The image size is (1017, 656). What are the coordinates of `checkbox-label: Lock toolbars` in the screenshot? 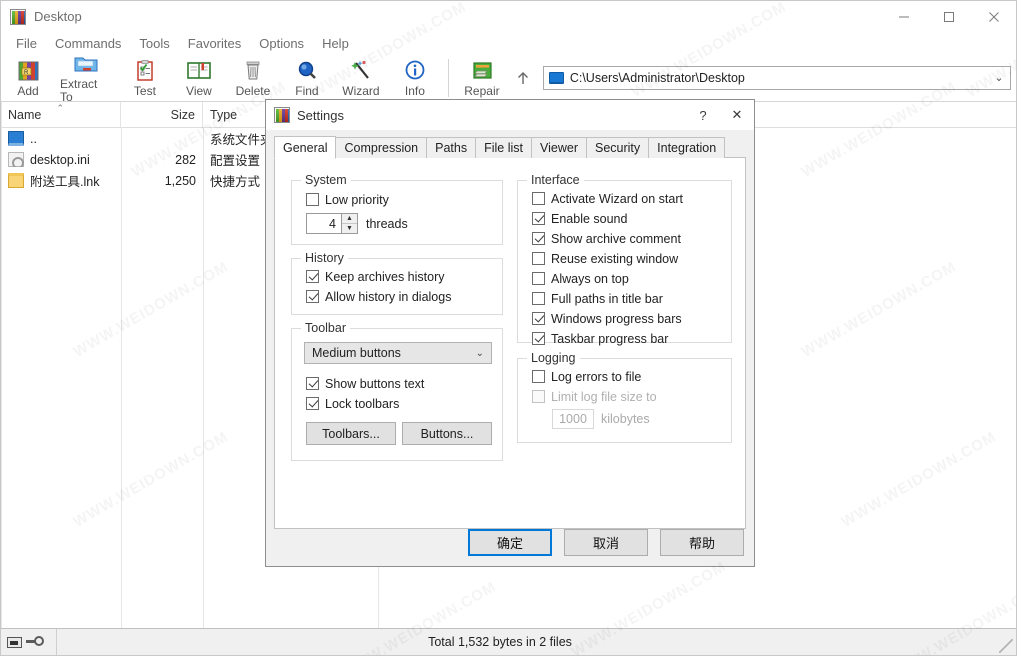 It's located at (362, 403).